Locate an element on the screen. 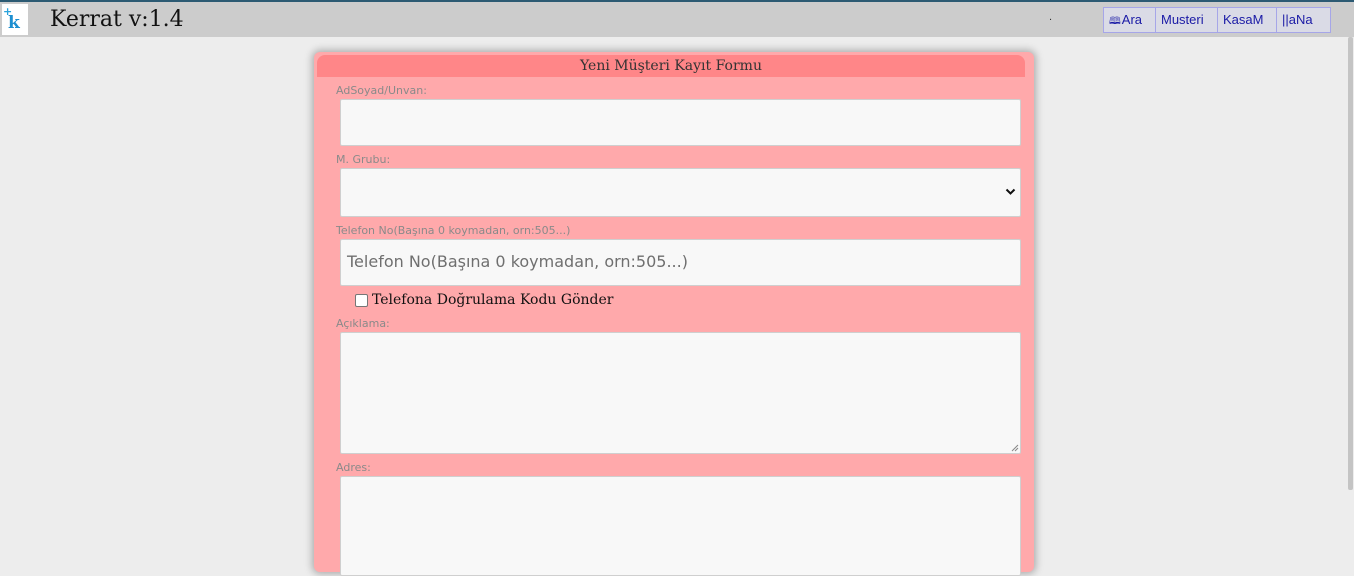  nav-item-ilana: ||aNa is located at coordinates (1303, 20).